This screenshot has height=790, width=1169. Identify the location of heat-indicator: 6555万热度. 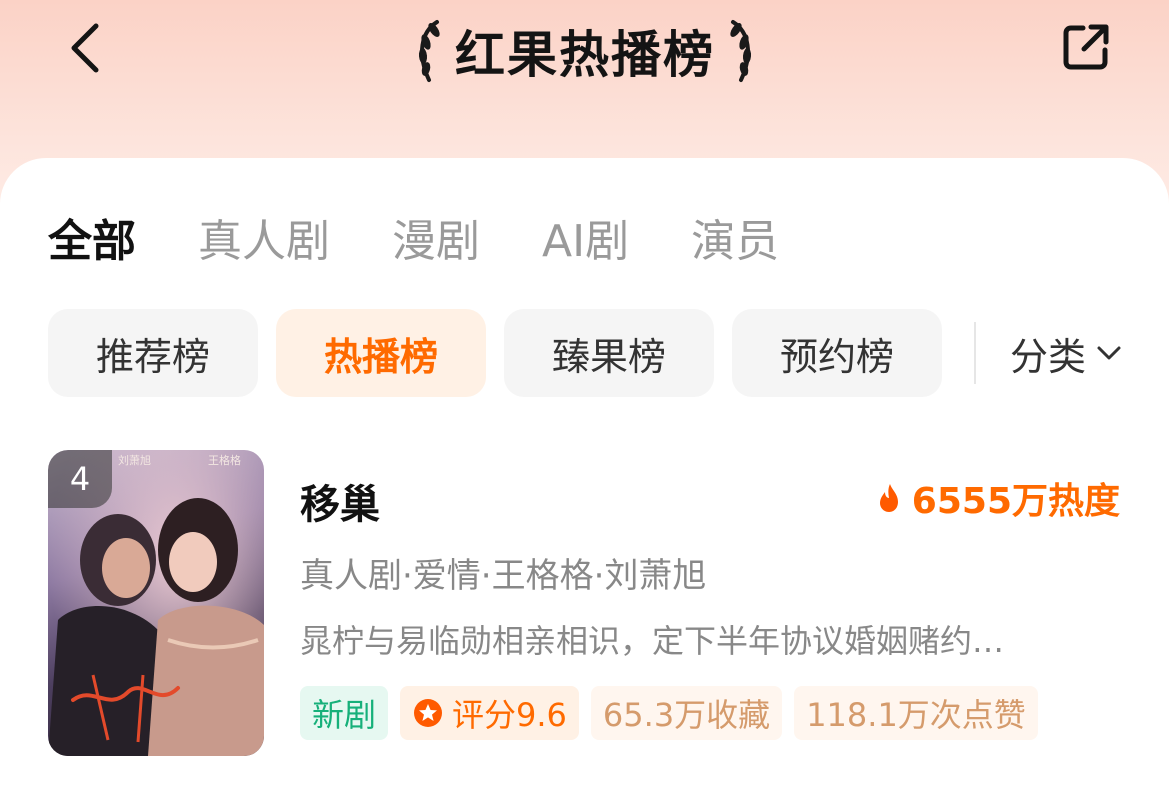
(998, 498).